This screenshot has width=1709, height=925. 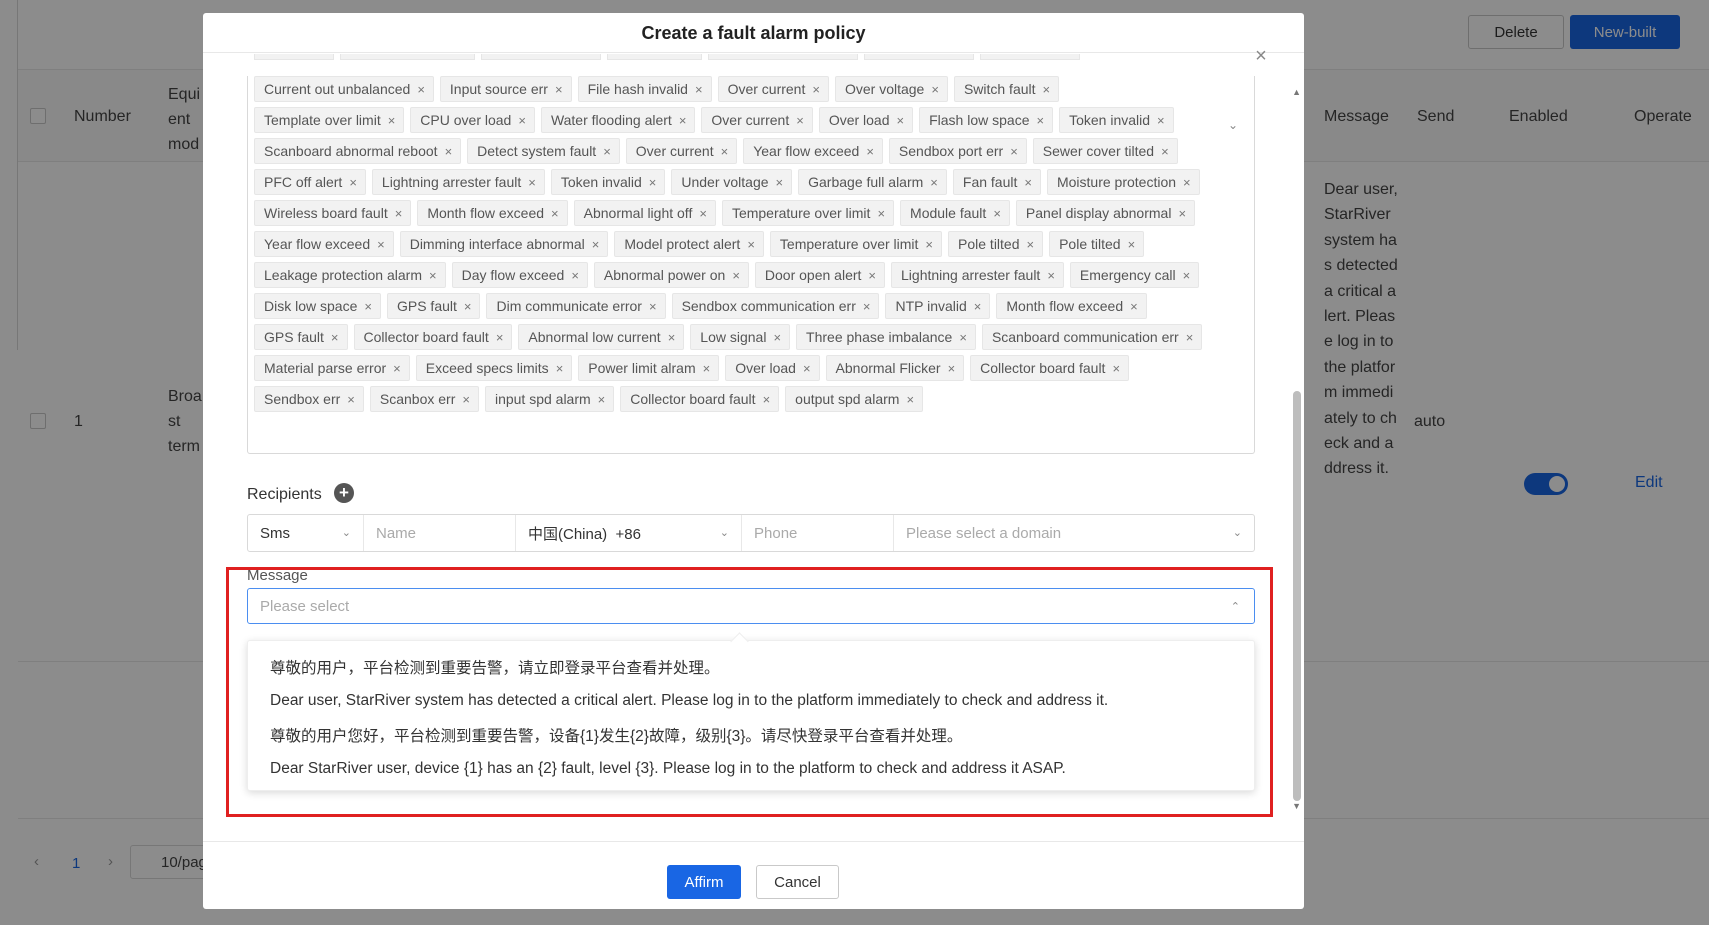 I want to click on message-label: Message, so click(x=277, y=575).